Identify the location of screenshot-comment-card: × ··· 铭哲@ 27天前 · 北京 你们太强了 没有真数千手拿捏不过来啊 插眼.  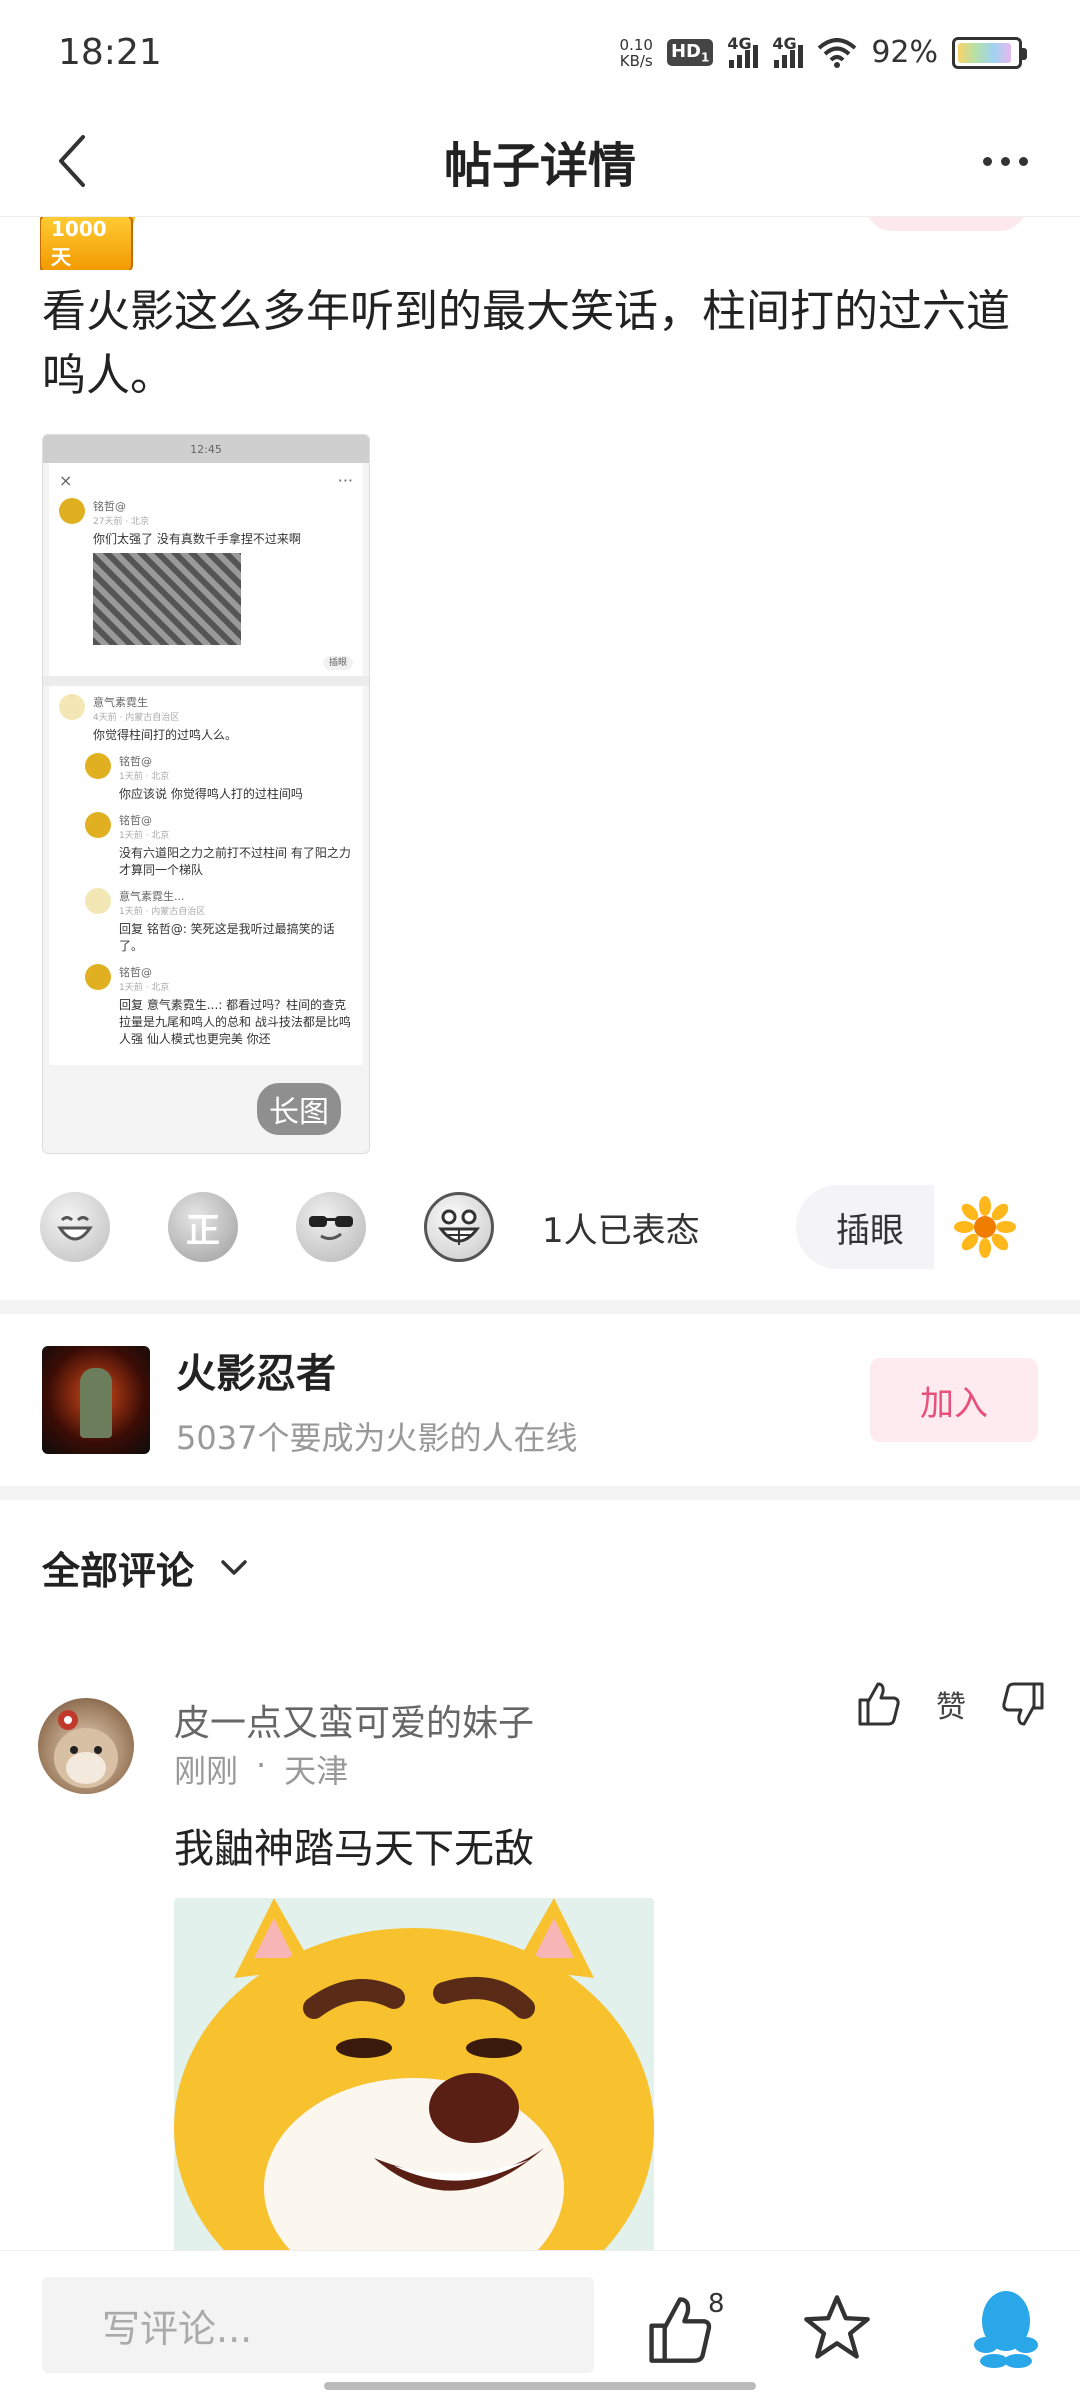
(206, 569).